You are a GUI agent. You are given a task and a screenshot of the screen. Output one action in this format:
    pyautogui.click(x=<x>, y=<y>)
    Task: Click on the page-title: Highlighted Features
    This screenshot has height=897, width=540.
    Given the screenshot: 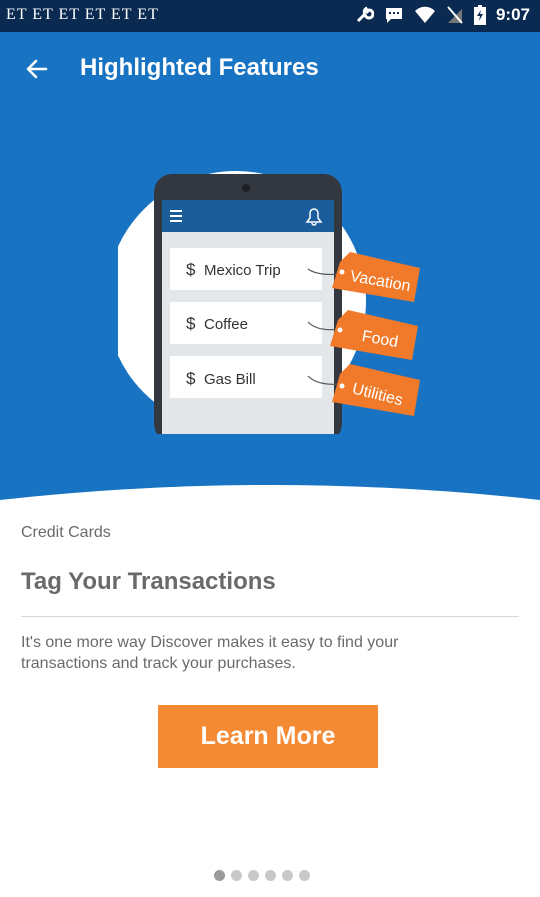 What is the action you would take?
    pyautogui.click(x=199, y=67)
    